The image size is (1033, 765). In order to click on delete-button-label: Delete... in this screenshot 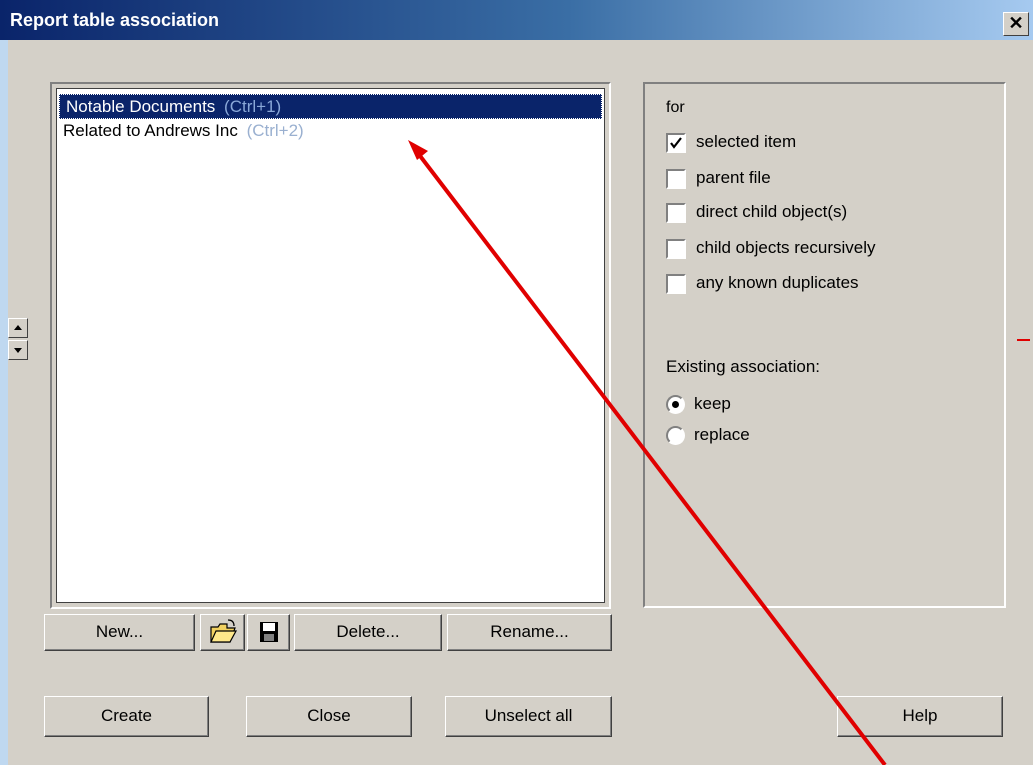, I will do `click(368, 631)`.